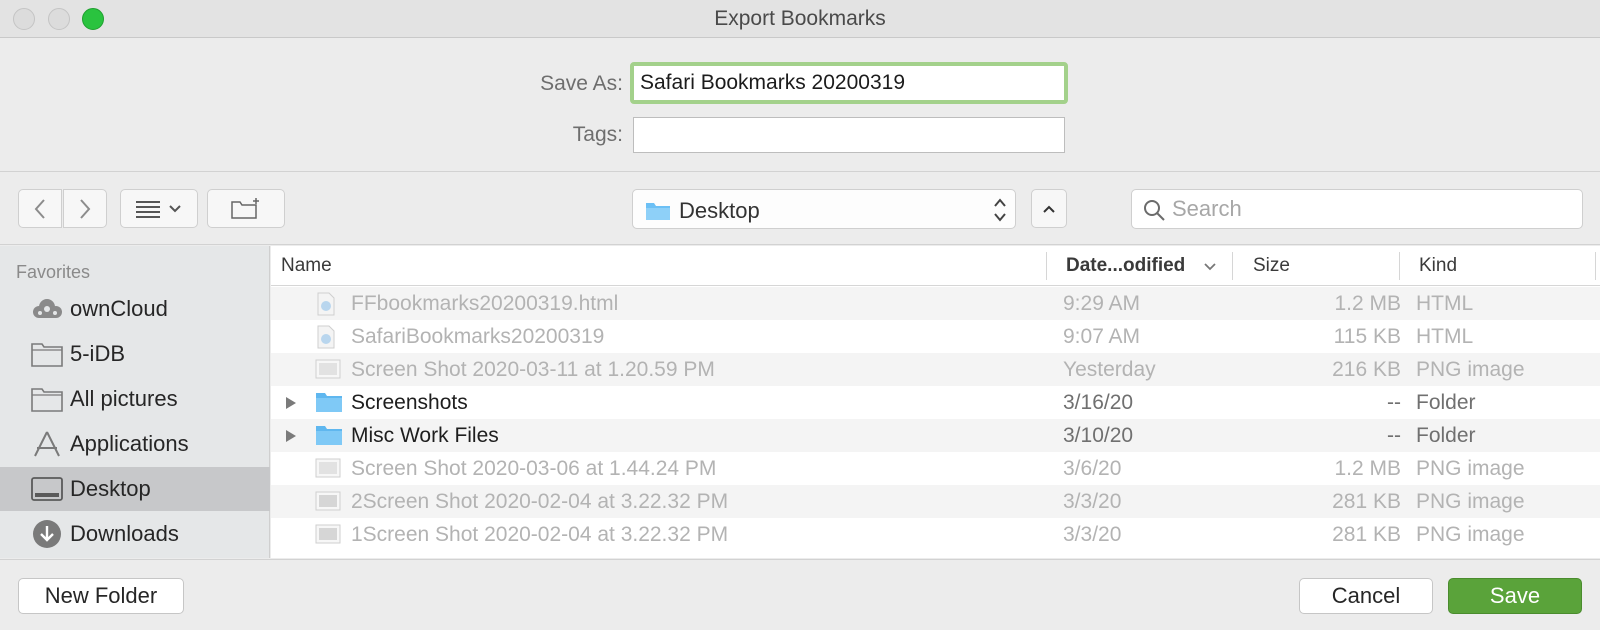 Image resolution: width=1600 pixels, height=630 pixels. Describe the element at coordinates (1125, 266) in the screenshot. I see `column-date-modified: Date...odified` at that location.